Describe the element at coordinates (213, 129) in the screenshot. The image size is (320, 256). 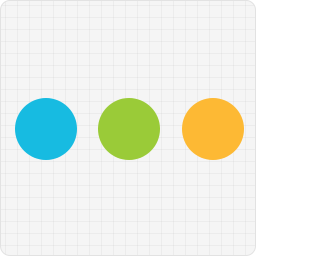
I see `orange-dot` at that location.